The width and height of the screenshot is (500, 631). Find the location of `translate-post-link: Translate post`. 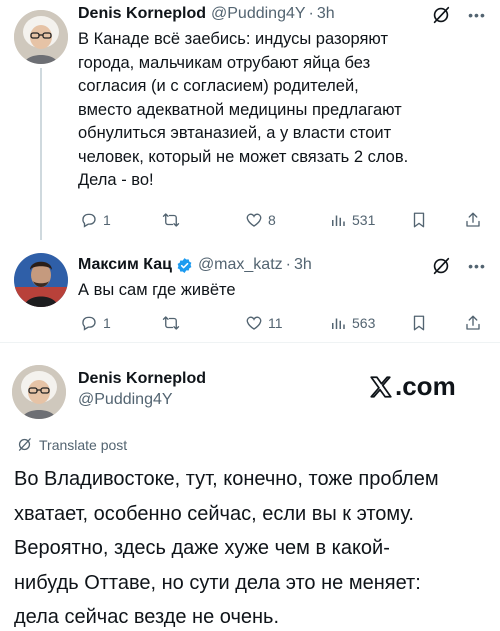

translate-post-link: Translate post is located at coordinates (71, 444).